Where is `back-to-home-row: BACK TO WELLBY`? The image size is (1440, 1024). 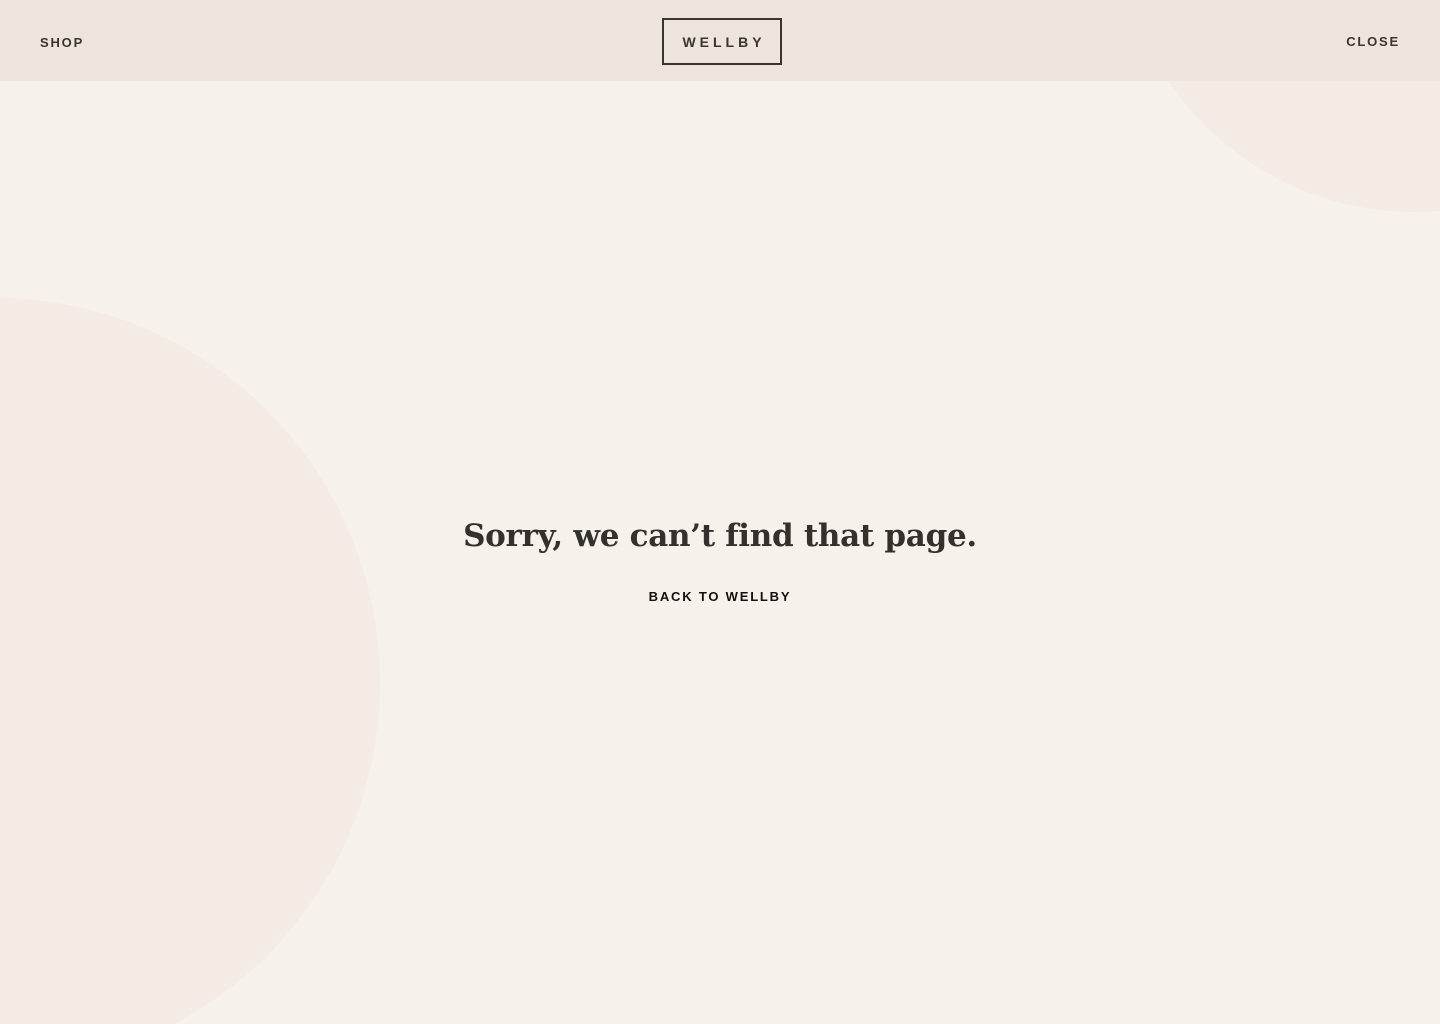 back-to-home-row: BACK TO WELLBY is located at coordinates (720, 596).